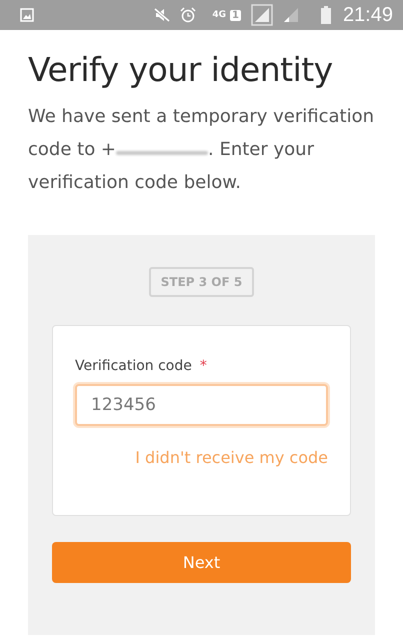  Describe the element at coordinates (219, 15) in the screenshot. I see `network-type: 4G` at that location.